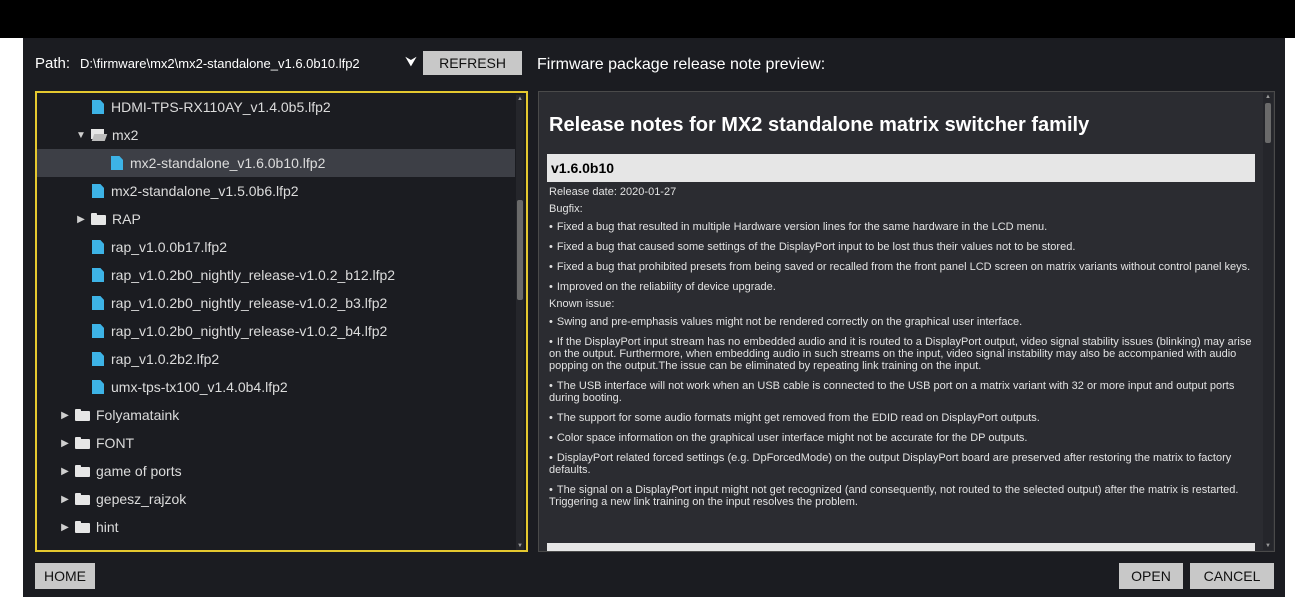 This screenshot has height=597, width=1295. Describe the element at coordinates (1151, 576) in the screenshot. I see `open-button: OPEN` at that location.